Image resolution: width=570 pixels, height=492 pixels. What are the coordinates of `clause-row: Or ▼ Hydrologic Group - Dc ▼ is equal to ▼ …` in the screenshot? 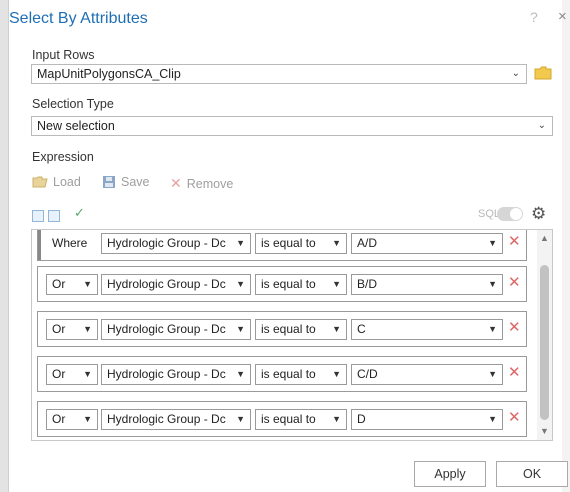 It's located at (282, 419).